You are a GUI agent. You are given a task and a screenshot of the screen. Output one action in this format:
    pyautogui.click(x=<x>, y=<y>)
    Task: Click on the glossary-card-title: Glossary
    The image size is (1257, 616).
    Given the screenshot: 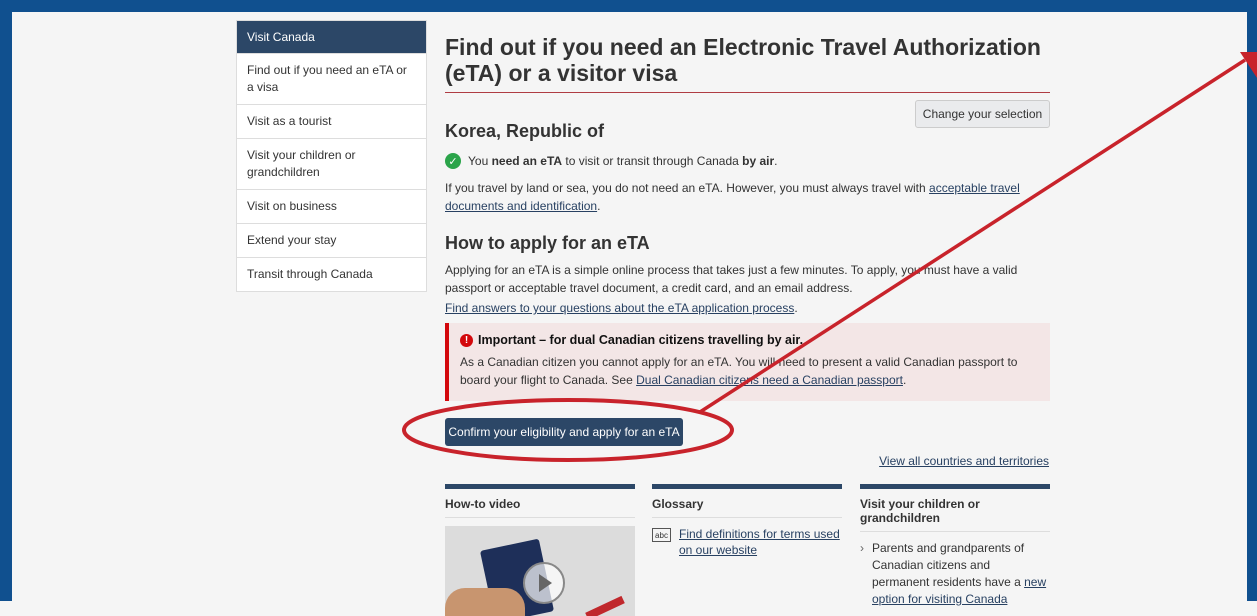 What is the action you would take?
    pyautogui.click(x=747, y=503)
    